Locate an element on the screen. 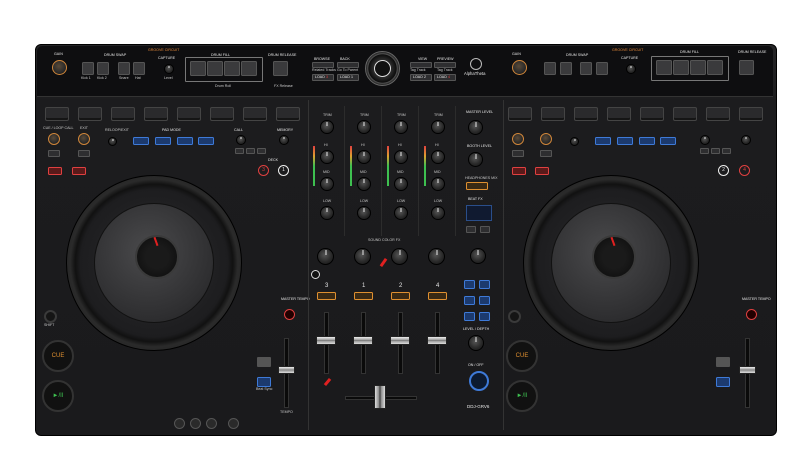  call-btn-a-left is located at coordinates (239, 151).